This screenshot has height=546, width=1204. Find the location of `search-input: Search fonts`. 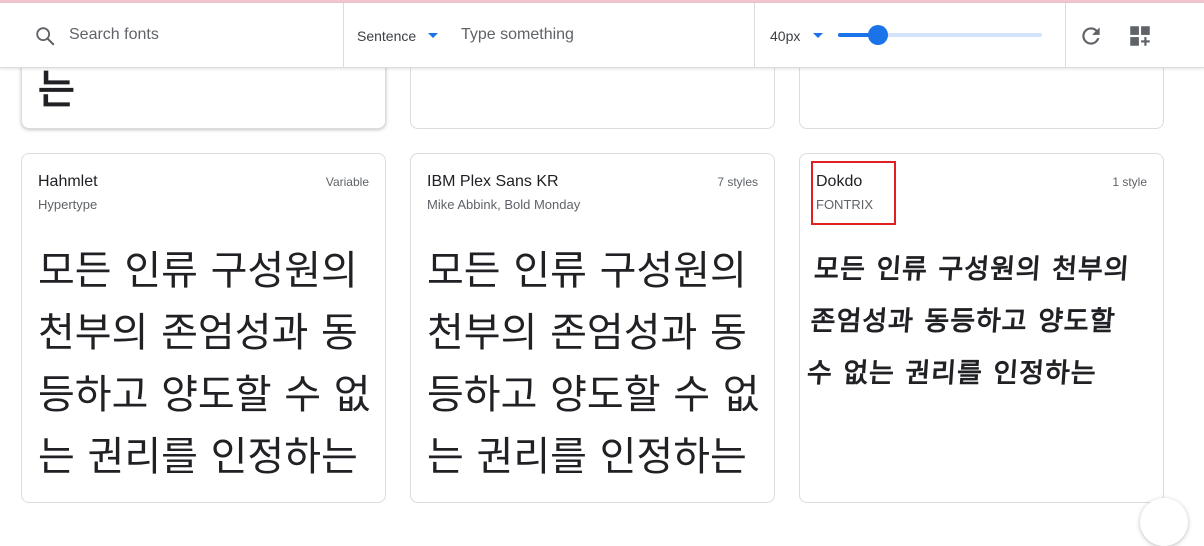

search-input: Search fonts is located at coordinates (114, 35).